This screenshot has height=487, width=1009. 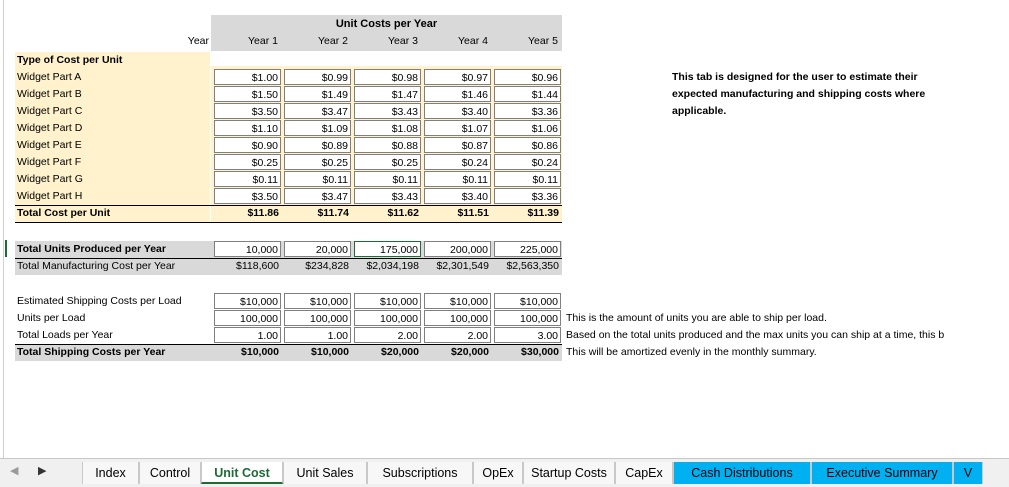 I want to click on manufacturing-cost-row-cell: $2,301,549, so click(x=457, y=266).